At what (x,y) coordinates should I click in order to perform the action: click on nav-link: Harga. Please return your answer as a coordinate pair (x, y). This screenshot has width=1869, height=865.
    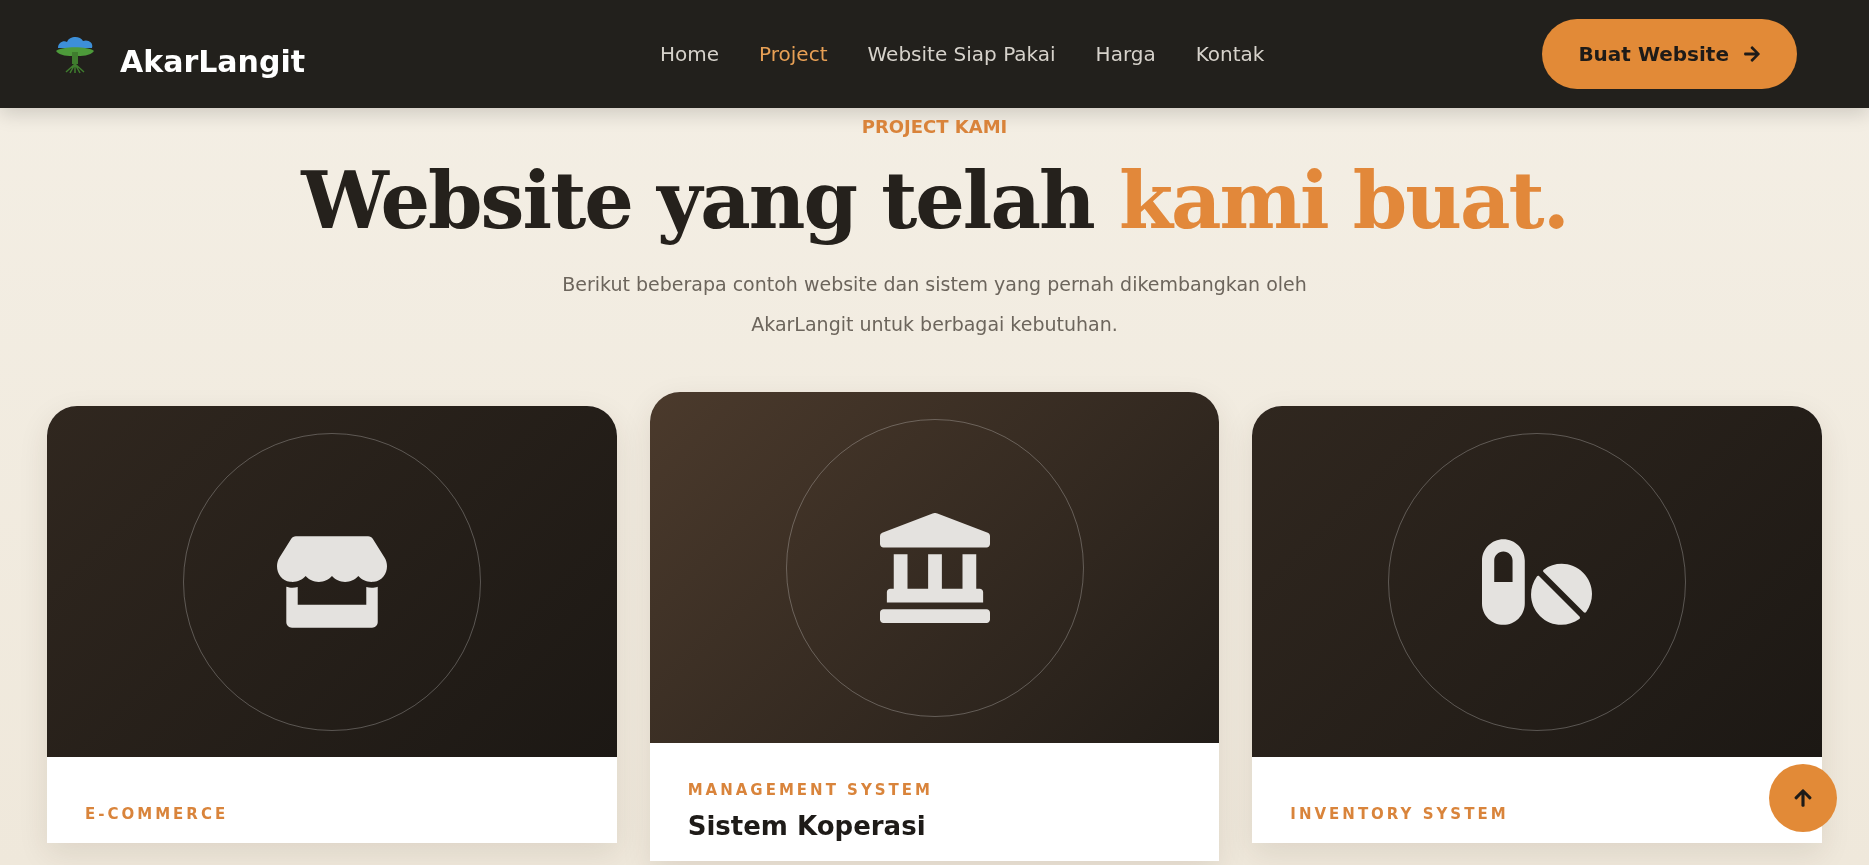
    Looking at the image, I should click on (1125, 54).